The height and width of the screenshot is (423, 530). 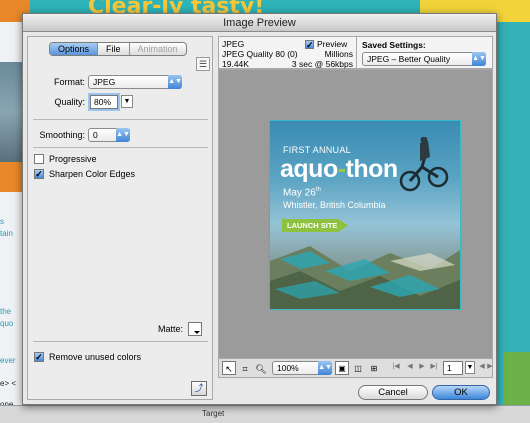 What do you see at coordinates (8, 360) in the screenshot?
I see `background-text: ever` at bounding box center [8, 360].